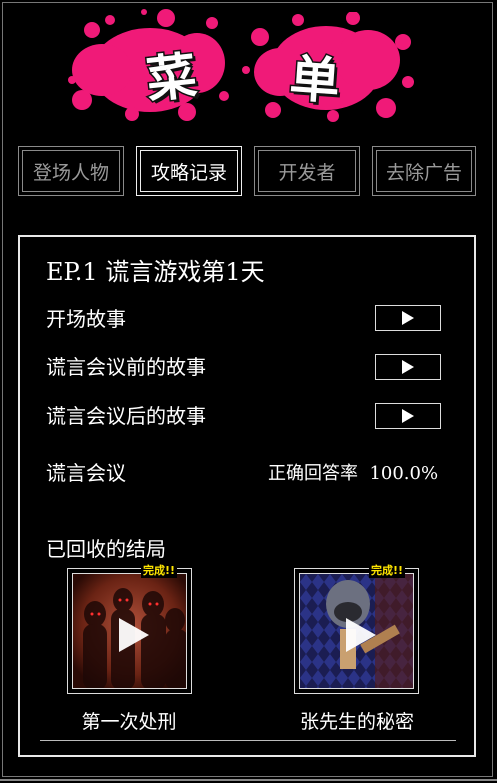  What do you see at coordinates (126, 367) in the screenshot?
I see `story-label-before-meeting: 谎言会议前的故事` at bounding box center [126, 367].